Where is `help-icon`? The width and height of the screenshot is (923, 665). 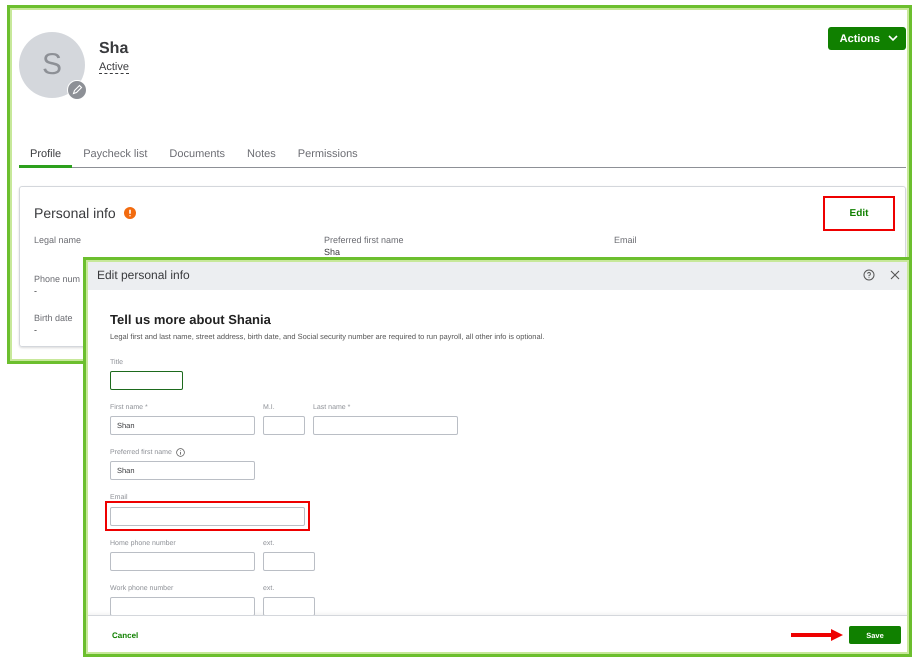 help-icon is located at coordinates (869, 275).